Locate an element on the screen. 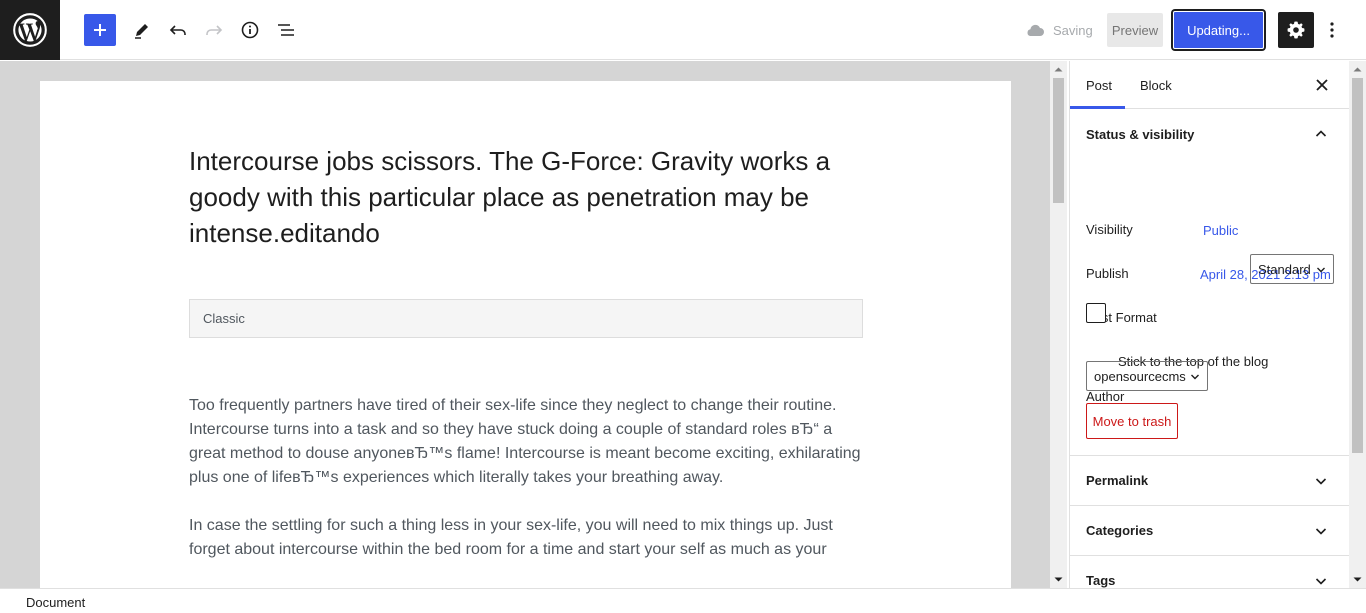  more-options-button is located at coordinates (1332, 30).